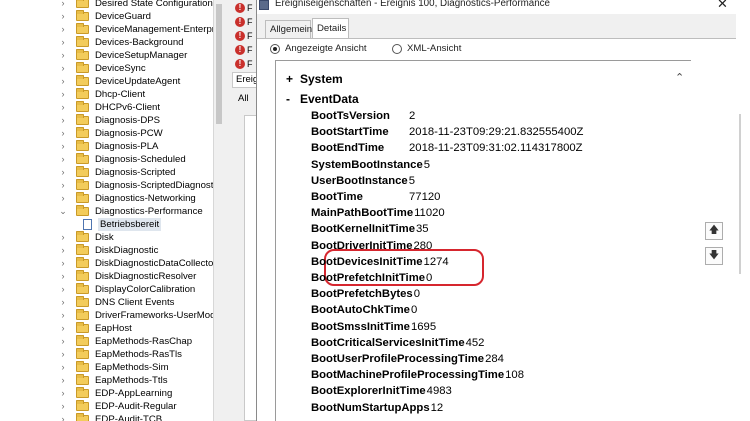 The width and height of the screenshot is (750, 421). I want to click on tree-item: › Diagnosis-Scripted, so click(110, 172).